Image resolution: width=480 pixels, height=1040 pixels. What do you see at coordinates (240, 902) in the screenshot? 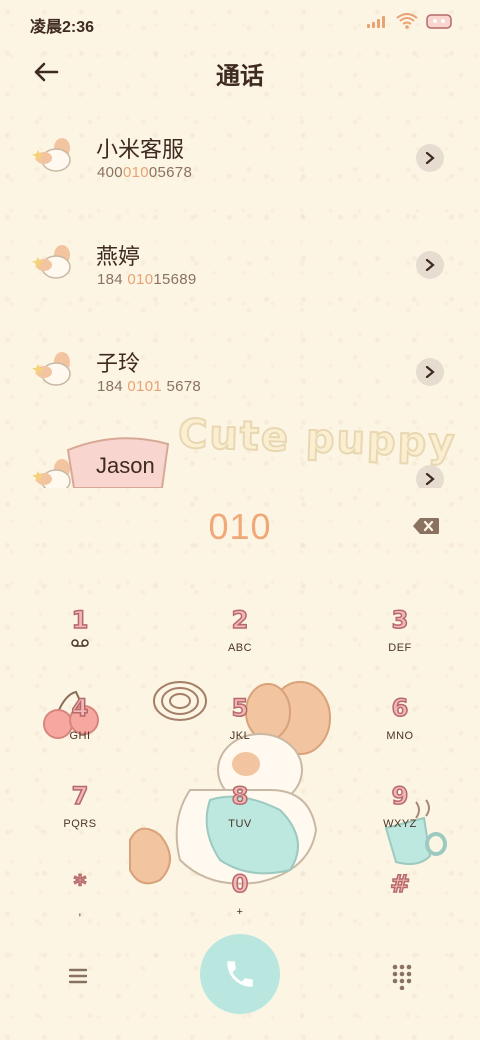
I see `key-0: 0 +` at bounding box center [240, 902].